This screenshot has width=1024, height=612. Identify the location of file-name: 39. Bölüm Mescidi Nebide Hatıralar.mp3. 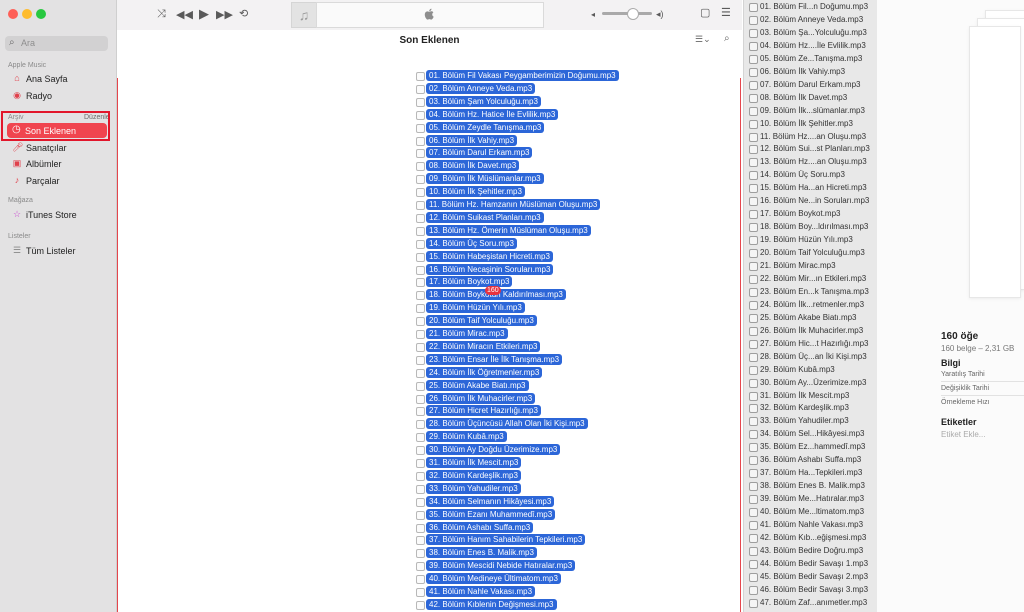
(501, 566).